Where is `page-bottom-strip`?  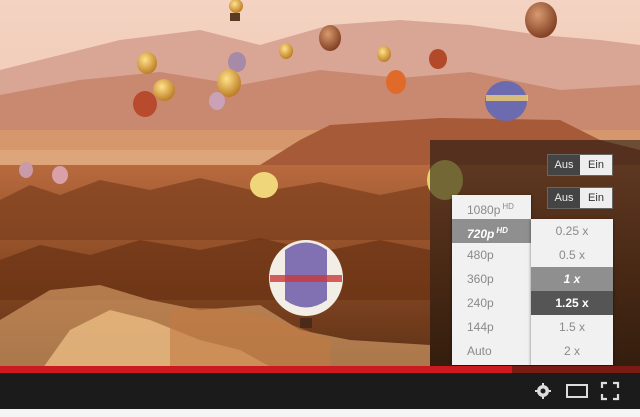
page-bottom-strip is located at coordinates (320, 413).